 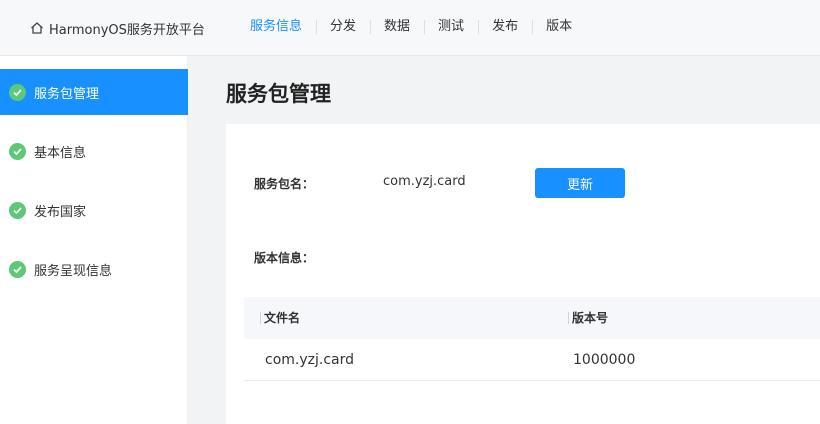 I want to click on nav-release: 发布, so click(x=505, y=27).